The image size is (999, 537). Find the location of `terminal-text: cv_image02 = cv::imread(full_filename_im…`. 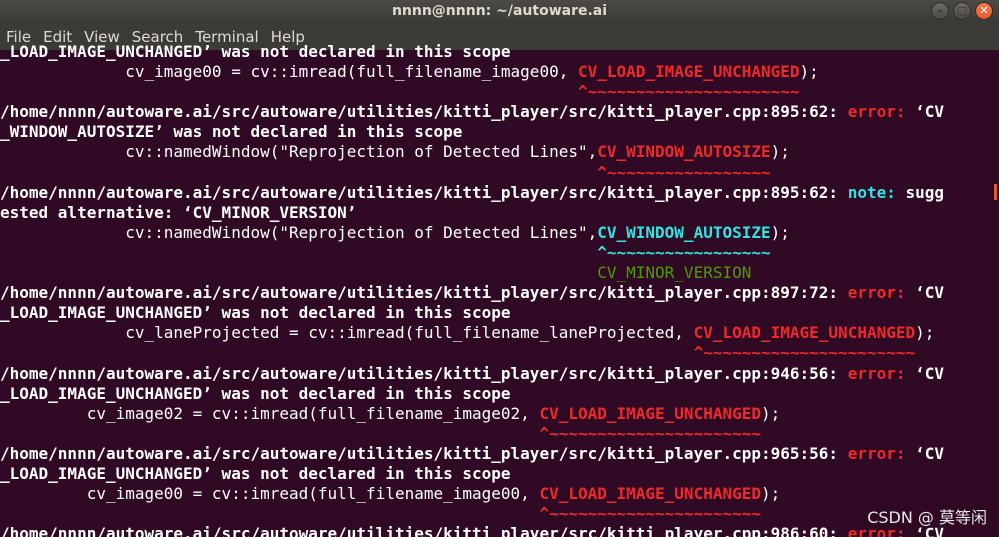

terminal-text: cv_image02 = cv::imread(full_filename_im… is located at coordinates (270, 413).